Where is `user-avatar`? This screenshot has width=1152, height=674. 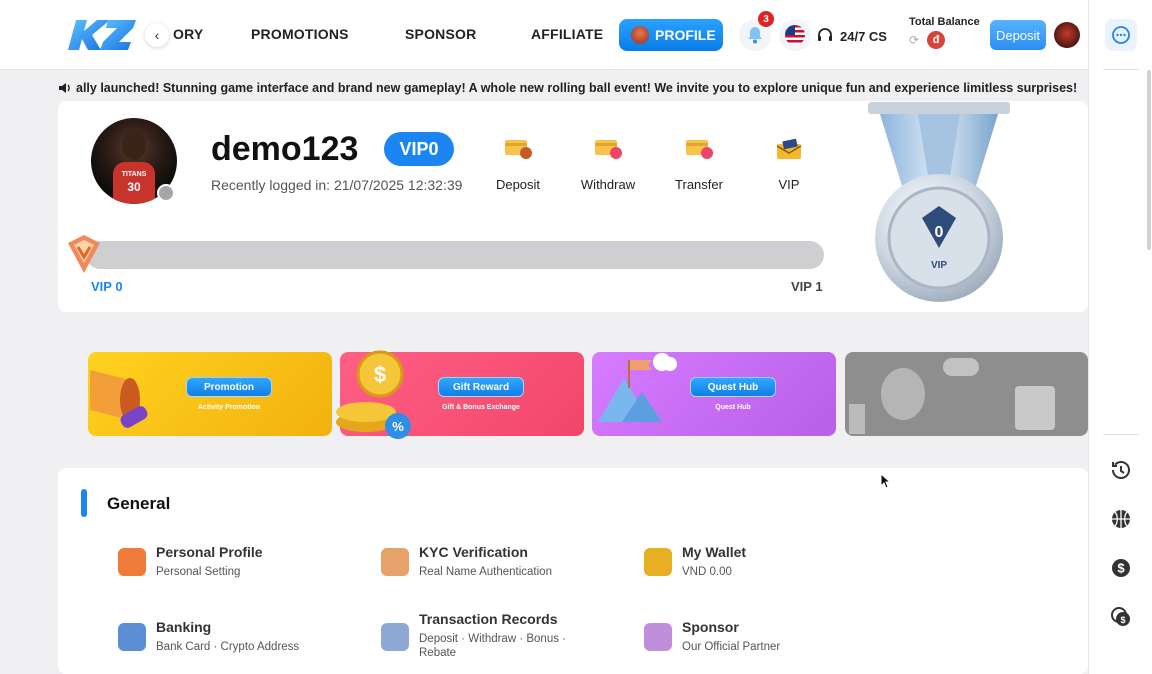
user-avatar is located at coordinates (1067, 35).